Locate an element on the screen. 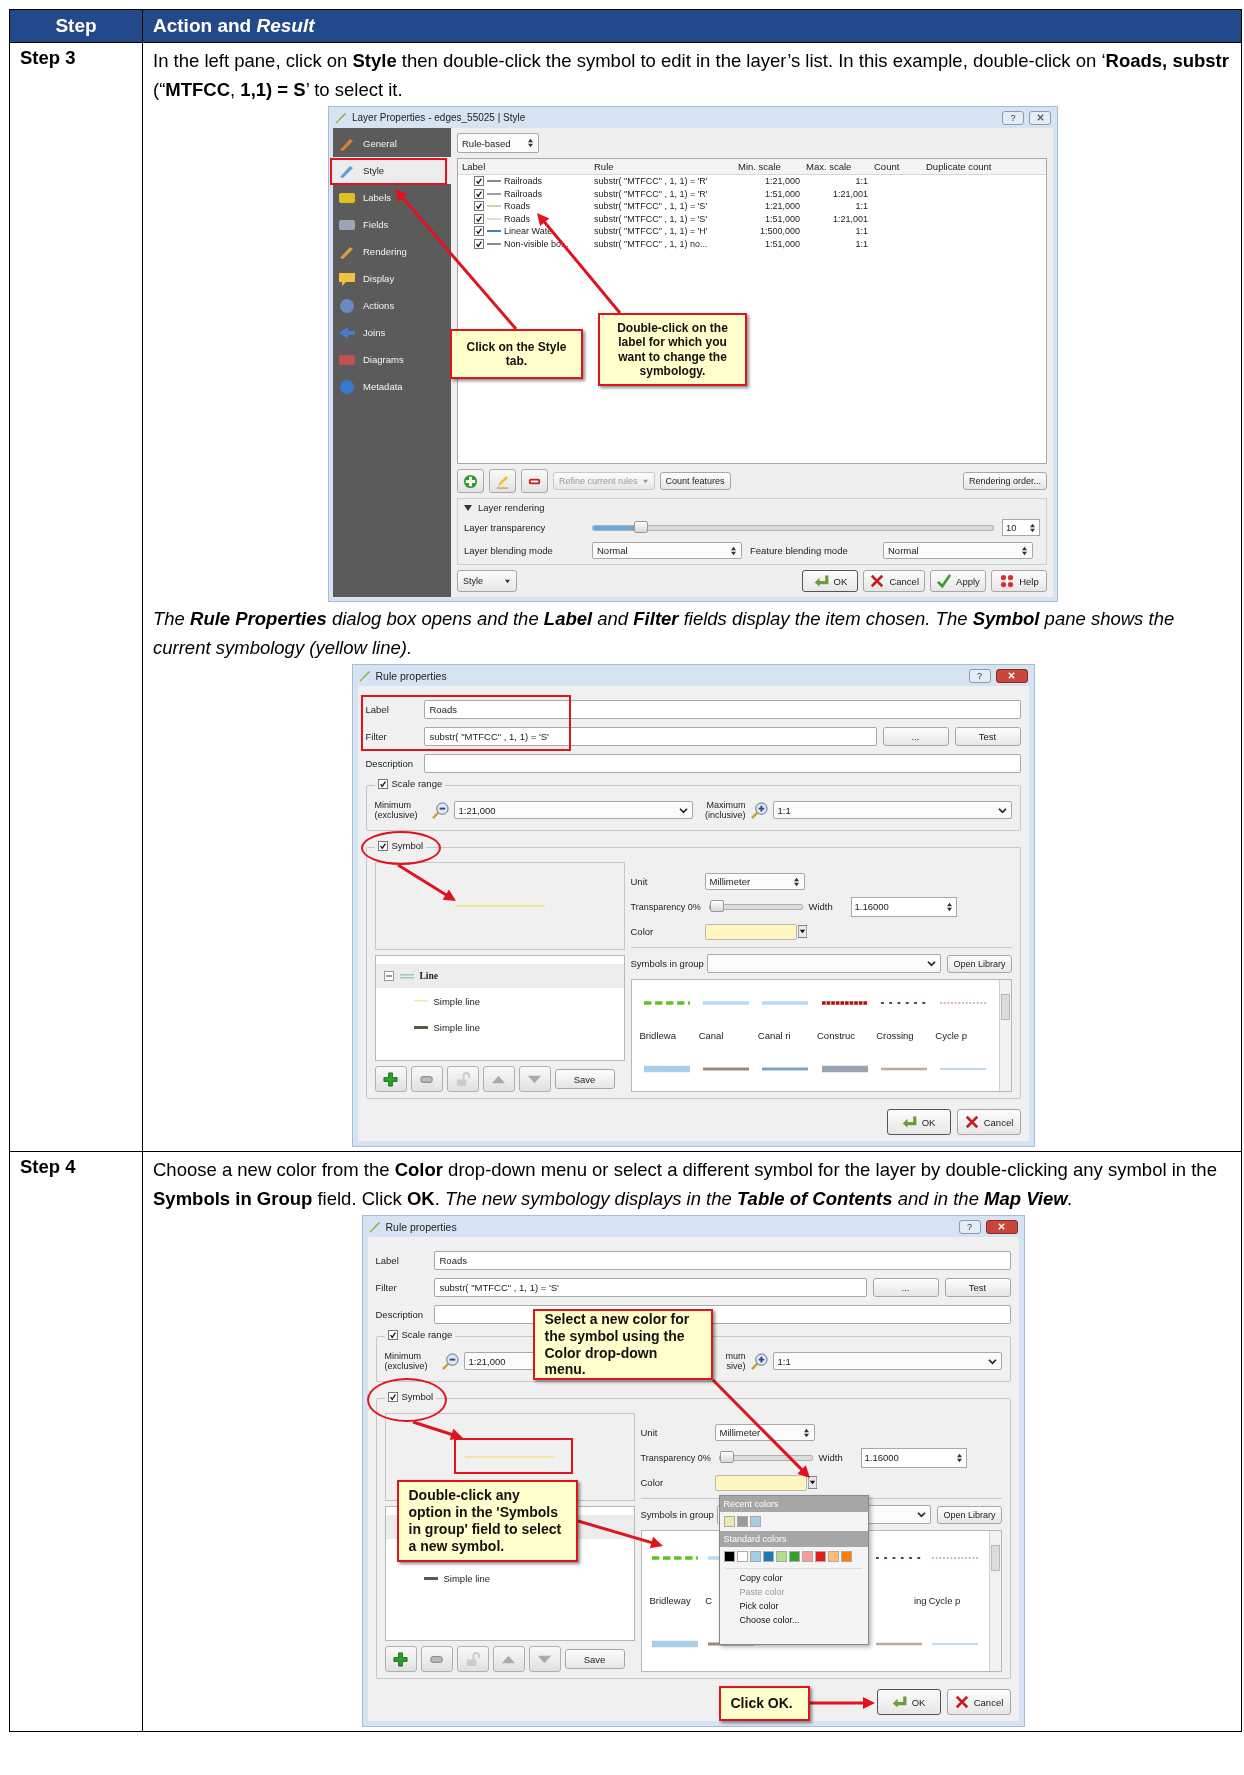 This screenshot has width=1244, height=1775. transparency-spinbox: 10 is located at coordinates (1021, 527).